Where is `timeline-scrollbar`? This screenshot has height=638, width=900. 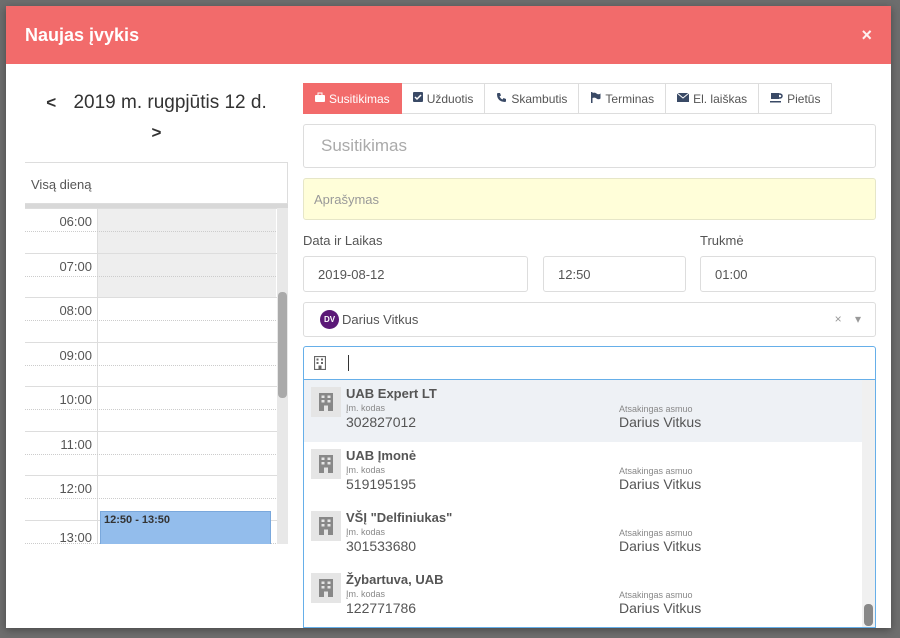
timeline-scrollbar is located at coordinates (282, 376).